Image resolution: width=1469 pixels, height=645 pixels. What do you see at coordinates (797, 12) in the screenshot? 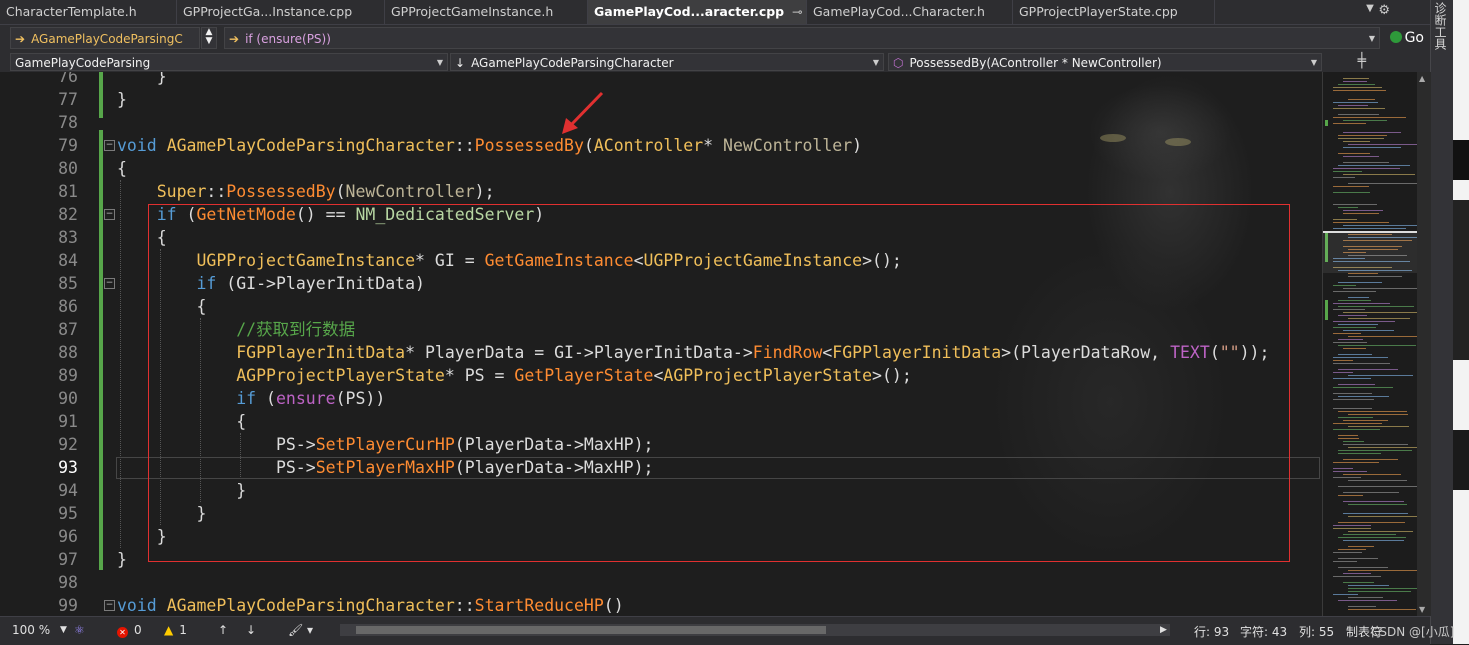
I see `pin-icon: ⊸` at bounding box center [797, 12].